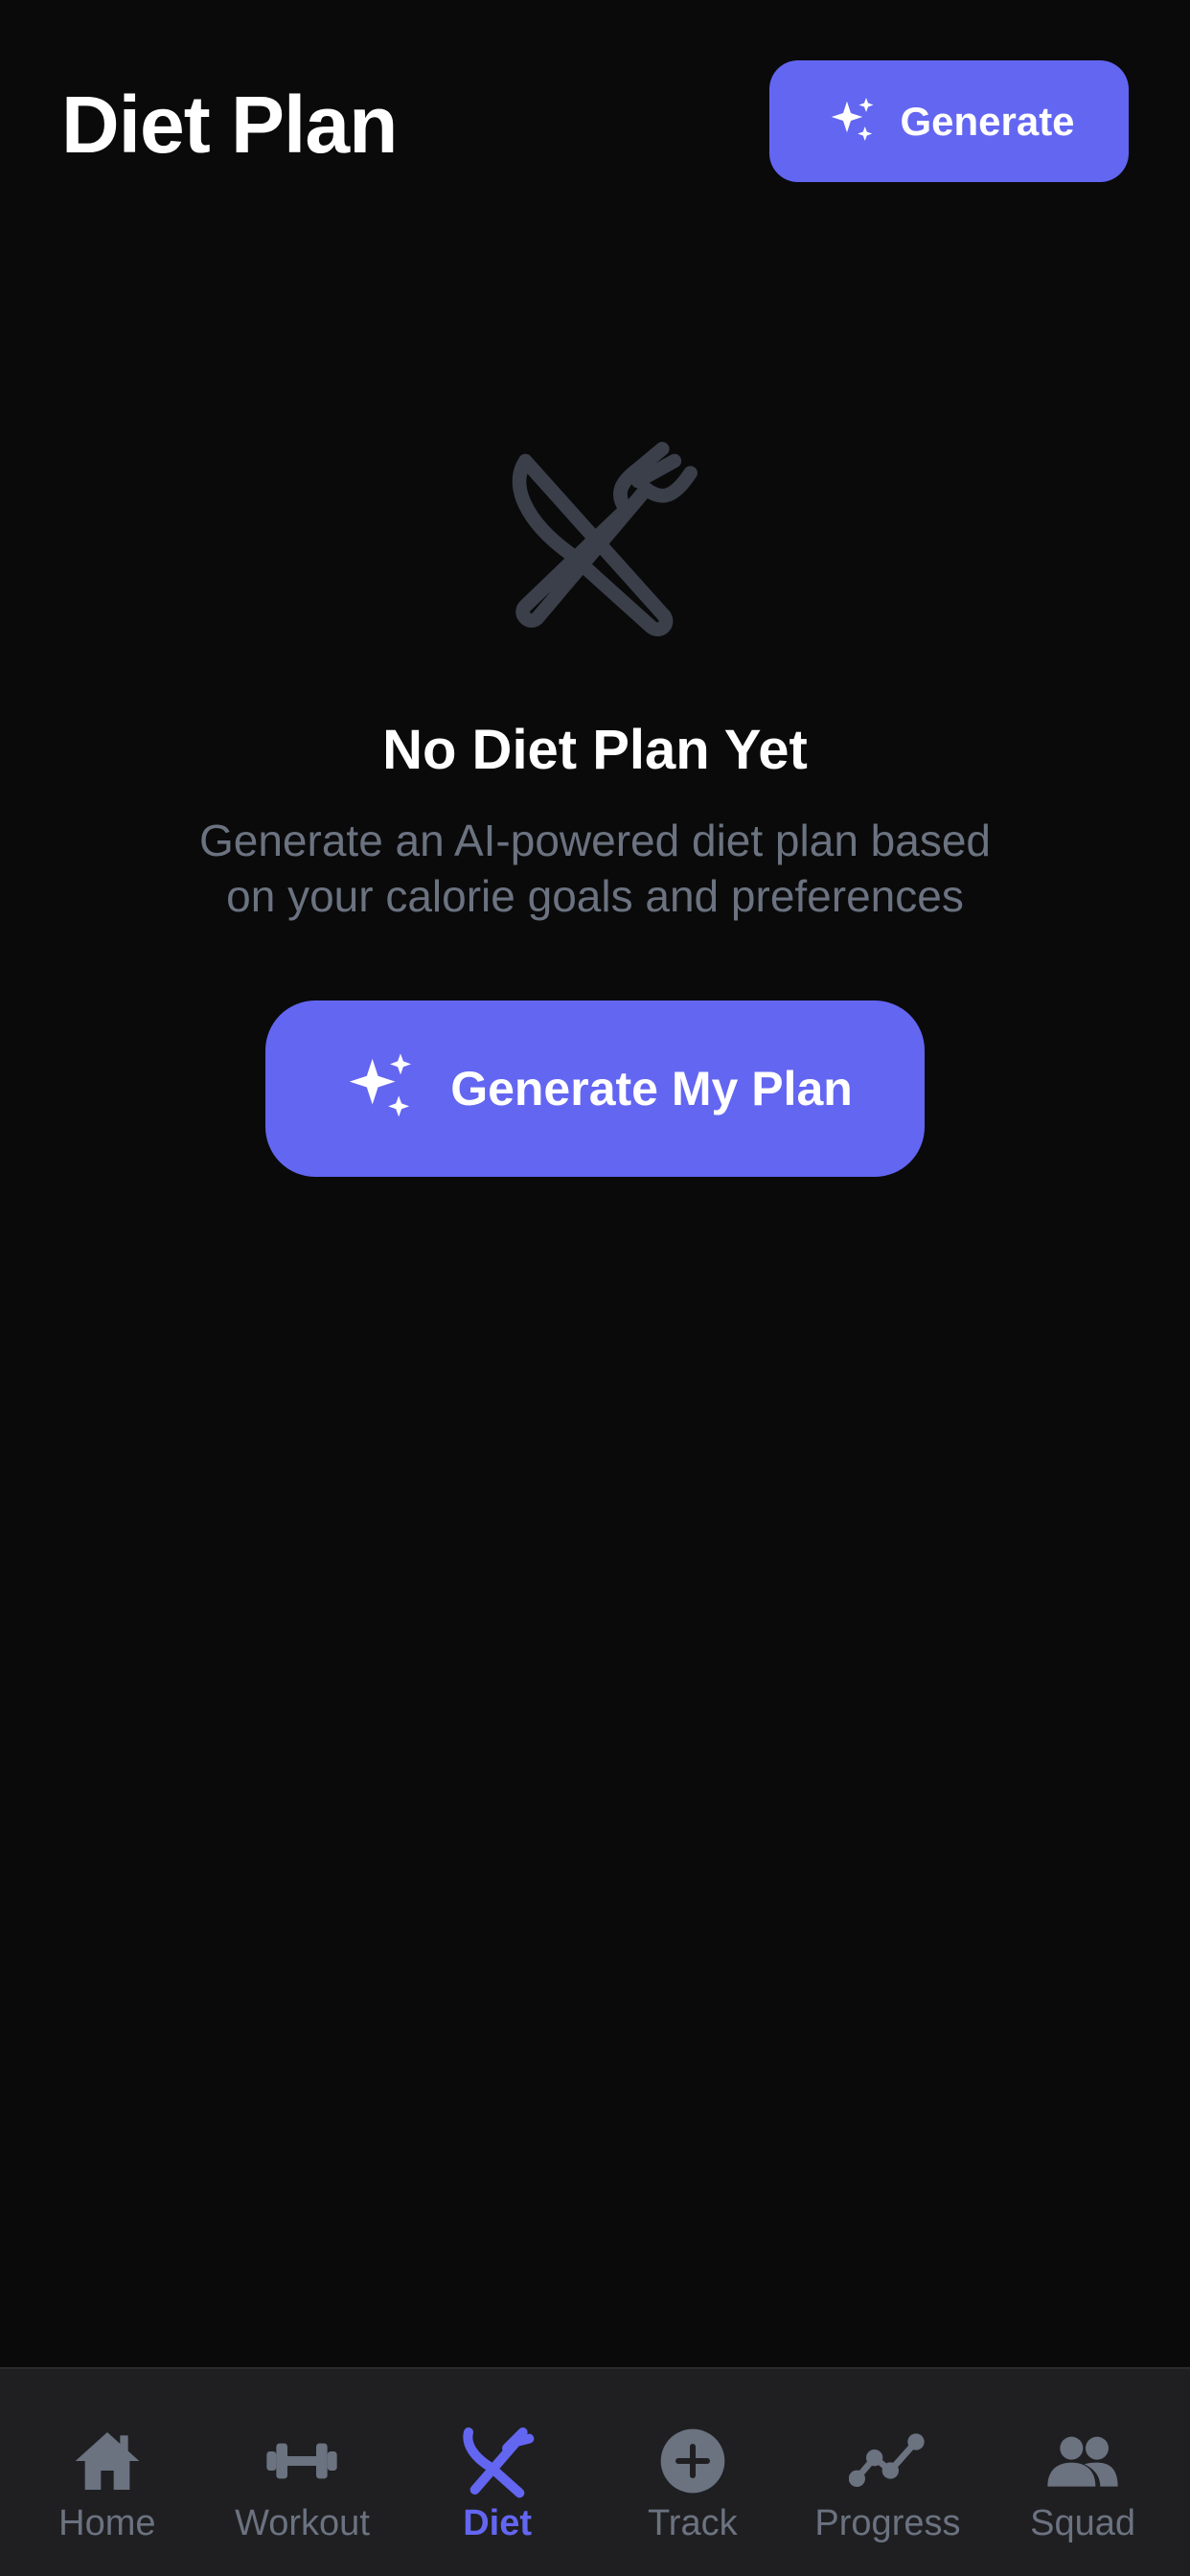 The height and width of the screenshot is (2576, 1190). I want to click on tab-workout: Workout, so click(302, 2472).